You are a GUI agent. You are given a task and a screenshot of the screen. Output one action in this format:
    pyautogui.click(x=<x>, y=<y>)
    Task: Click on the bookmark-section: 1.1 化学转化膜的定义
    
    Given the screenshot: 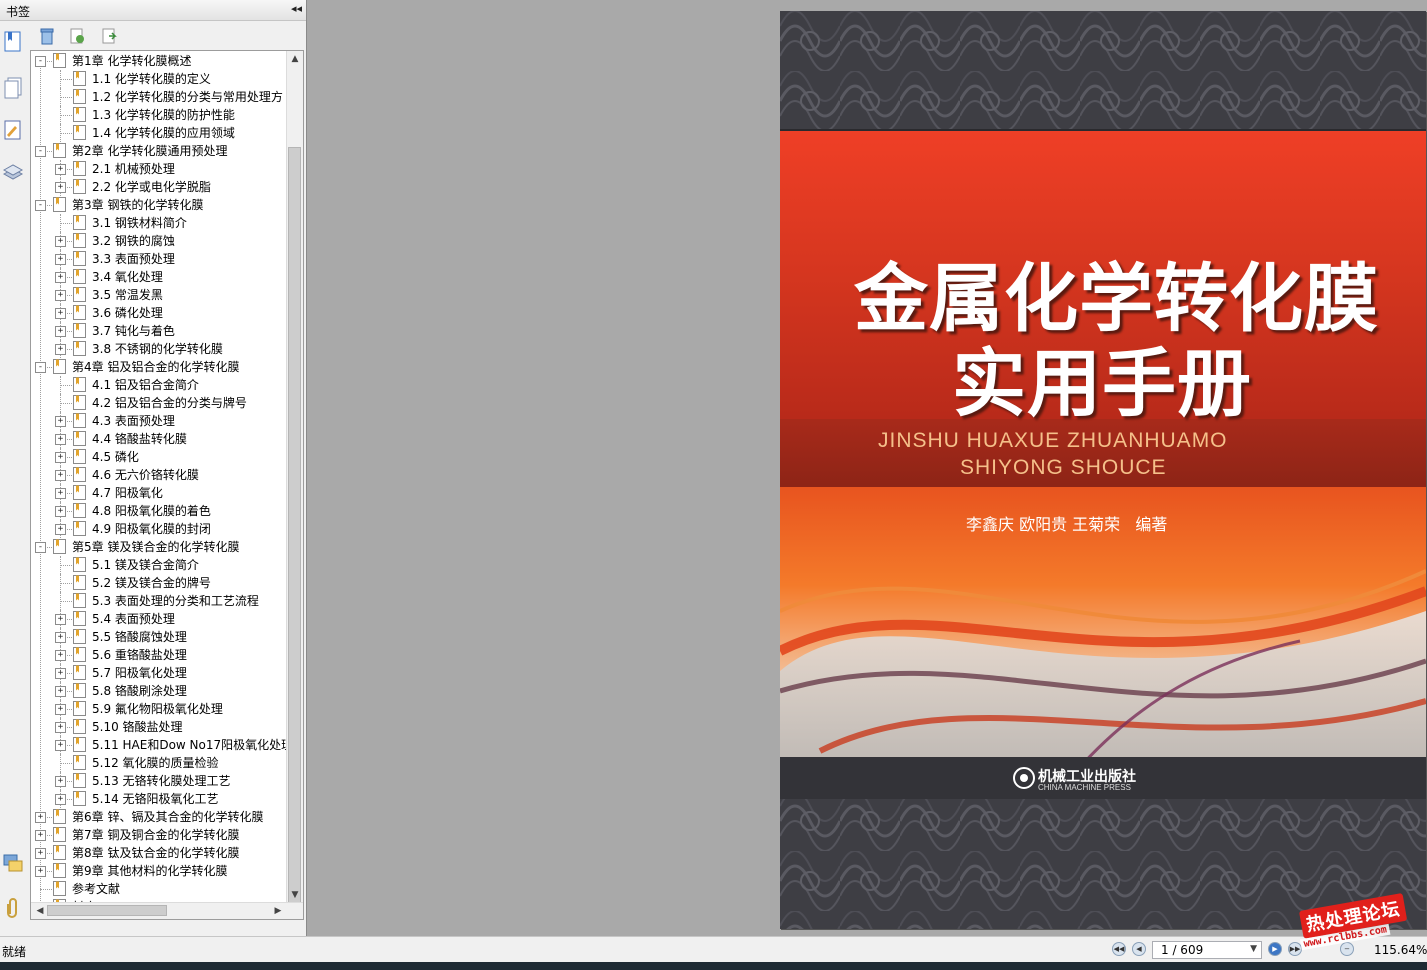 What is the action you would take?
    pyautogui.click(x=158, y=79)
    